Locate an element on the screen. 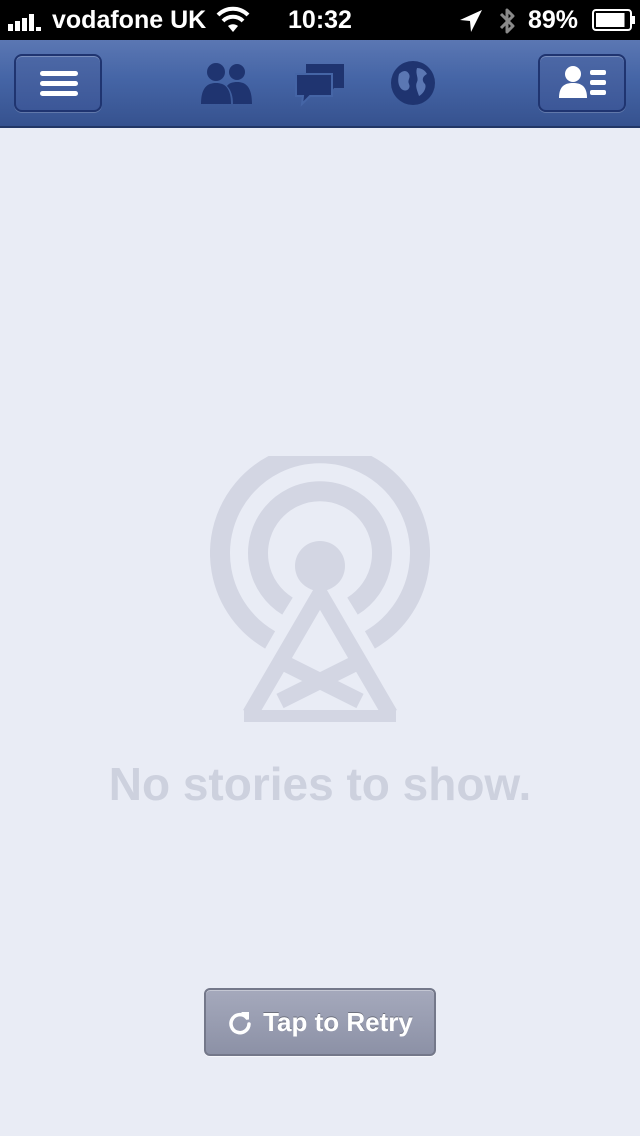 This screenshot has width=640, height=1136. messages-icon is located at coordinates (320, 83).